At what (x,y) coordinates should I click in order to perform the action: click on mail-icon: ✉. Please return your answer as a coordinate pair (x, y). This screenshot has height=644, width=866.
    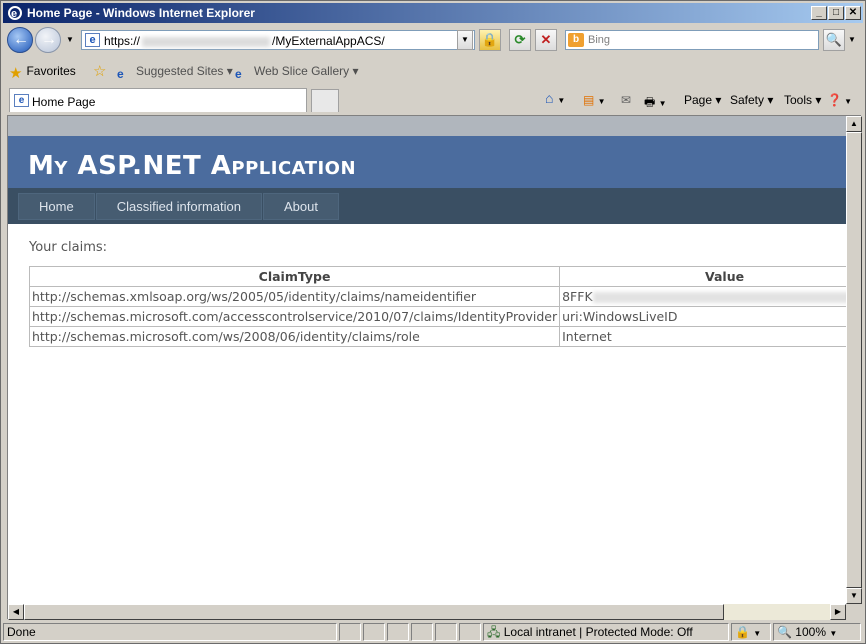
    Looking at the image, I should click on (626, 100).